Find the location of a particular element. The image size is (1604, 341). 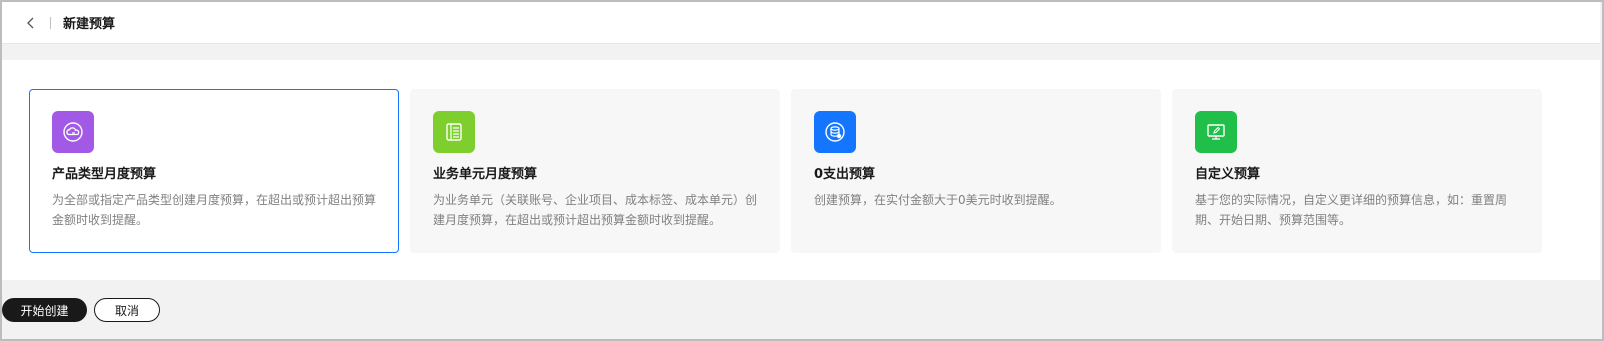

card-title: 自定义预算 is located at coordinates (1228, 174).